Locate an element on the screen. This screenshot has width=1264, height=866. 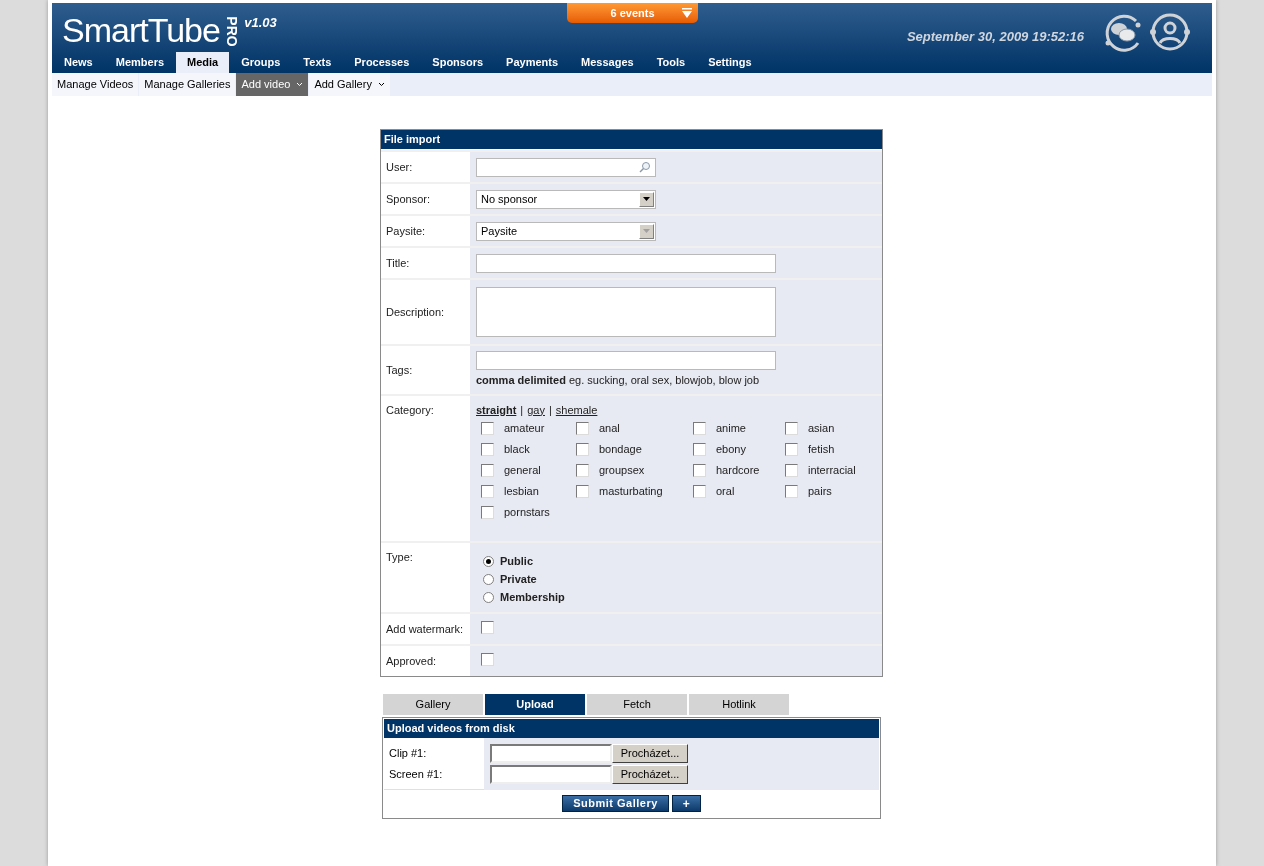
type-label: Public is located at coordinates (516, 561).